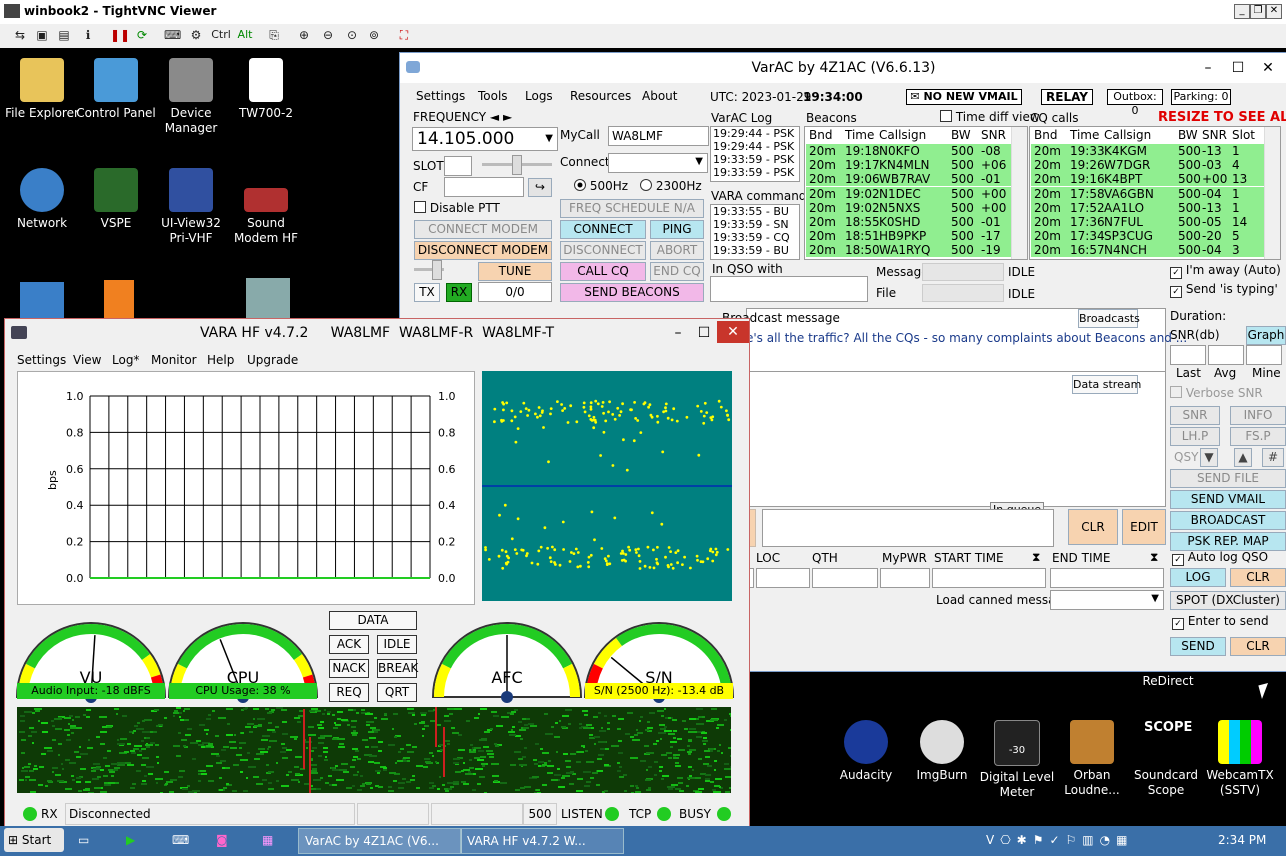  Describe the element at coordinates (191, 97) in the screenshot. I see `desktop-icon-device-manager: Device Manager` at that location.